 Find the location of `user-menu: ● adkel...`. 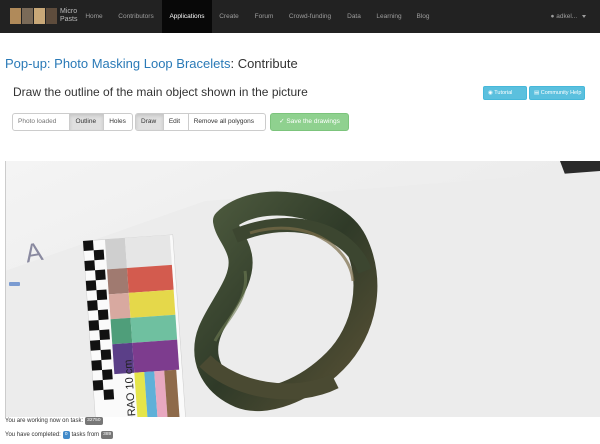

user-menu: ● adkel... is located at coordinates (568, 16).